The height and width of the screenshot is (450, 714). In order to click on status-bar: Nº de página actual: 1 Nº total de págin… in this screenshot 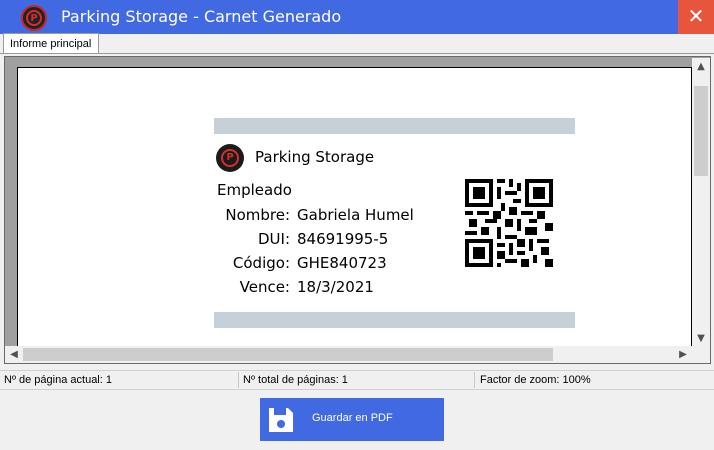, I will do `click(357, 380)`.